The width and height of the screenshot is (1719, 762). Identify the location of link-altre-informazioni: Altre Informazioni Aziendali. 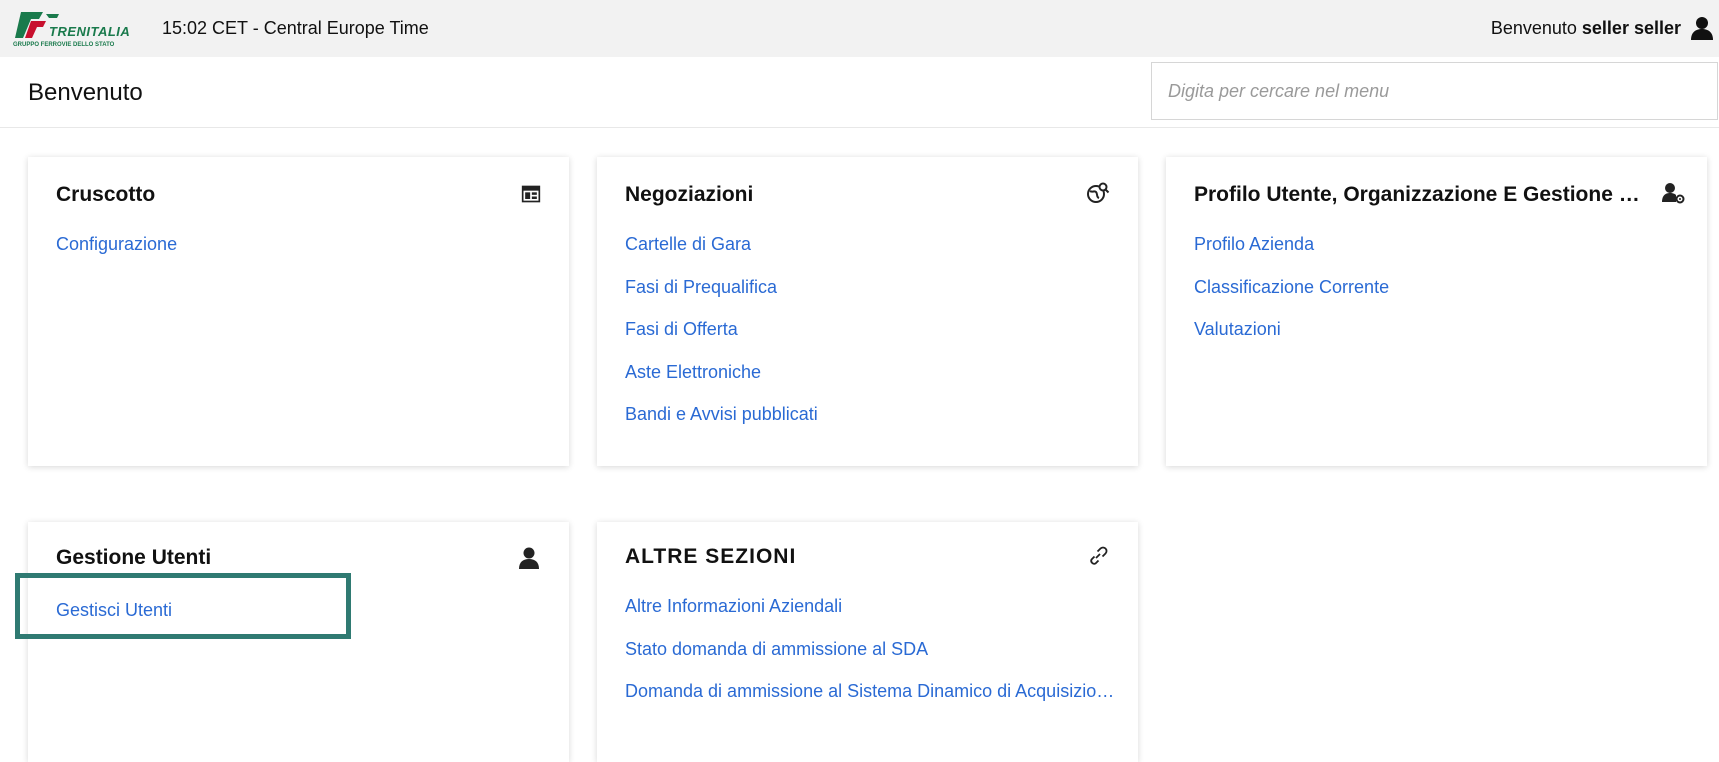
(870, 617).